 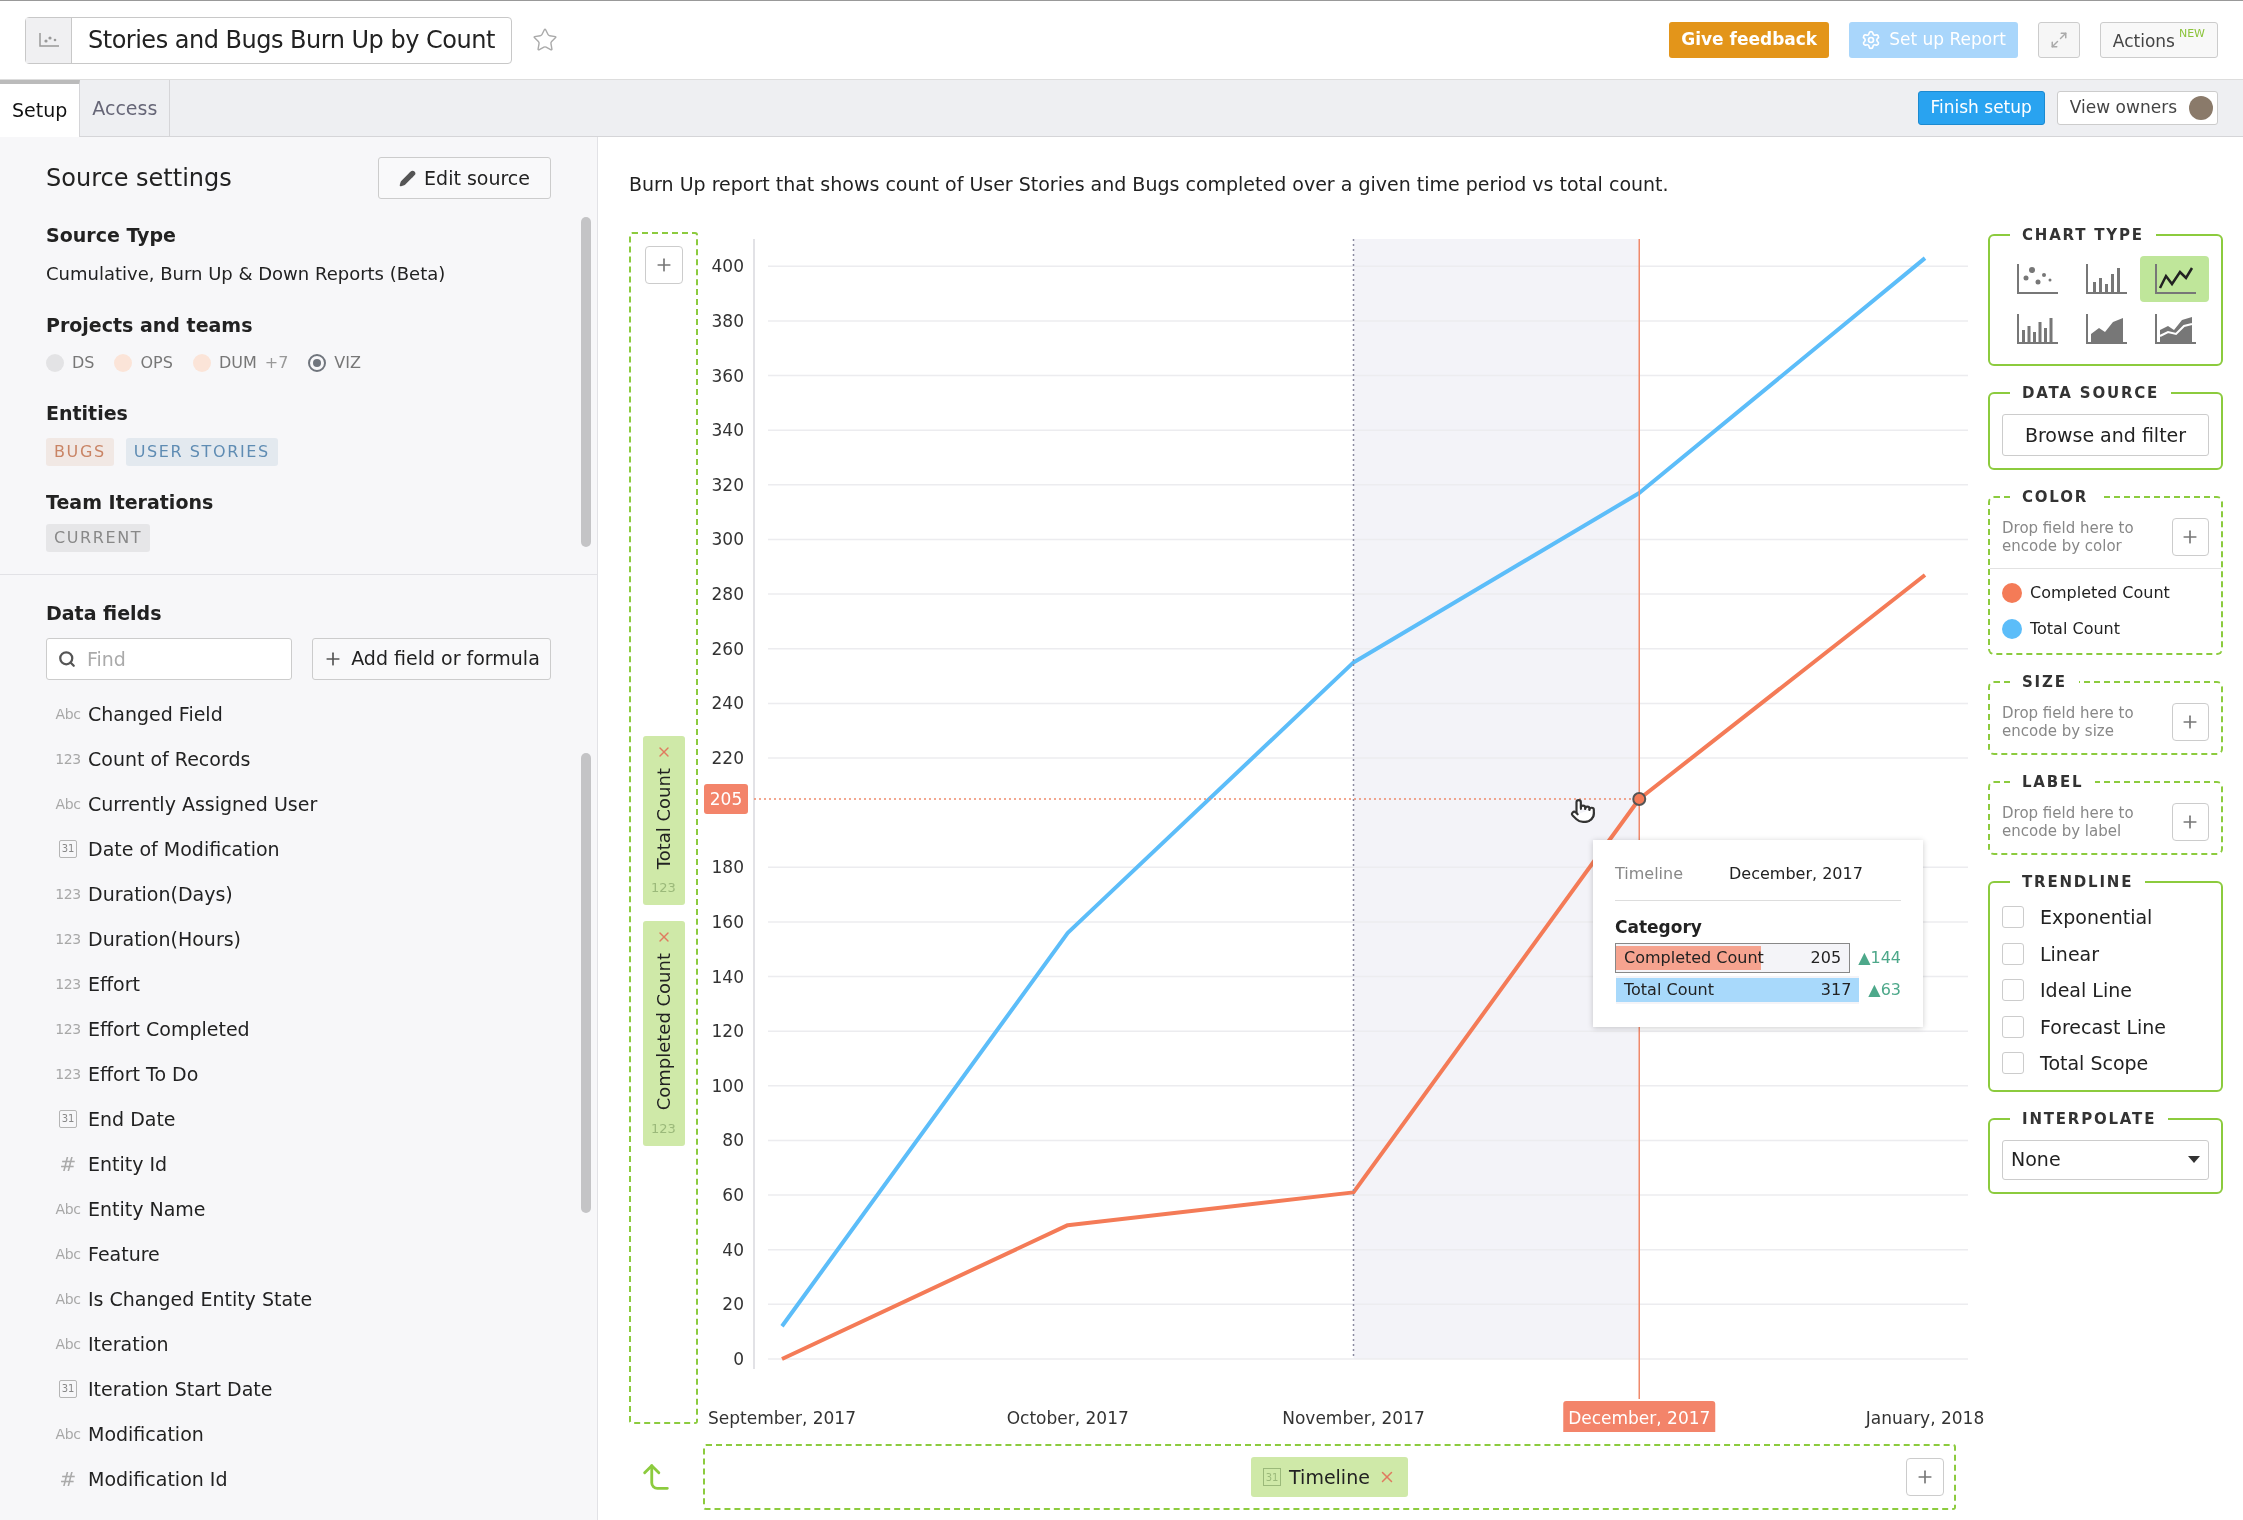 I want to click on x-label-badge: December, 2017, so click(x=1639, y=1416).